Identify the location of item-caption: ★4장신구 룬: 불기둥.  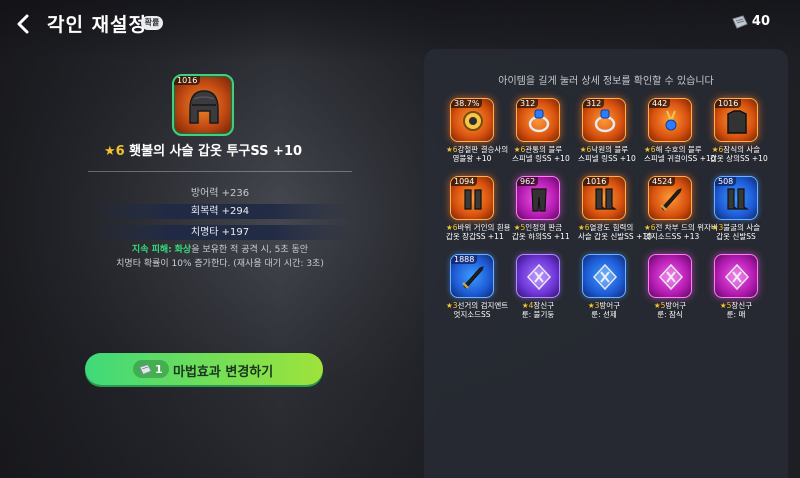
(538, 310).